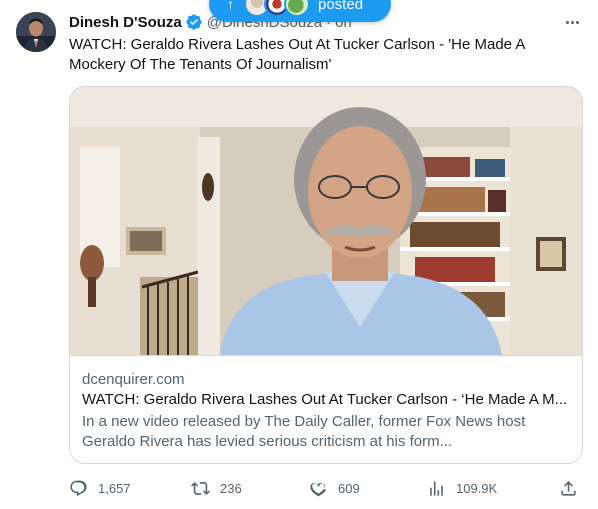  What do you see at coordinates (318, 489) in the screenshot?
I see `like-icon` at bounding box center [318, 489].